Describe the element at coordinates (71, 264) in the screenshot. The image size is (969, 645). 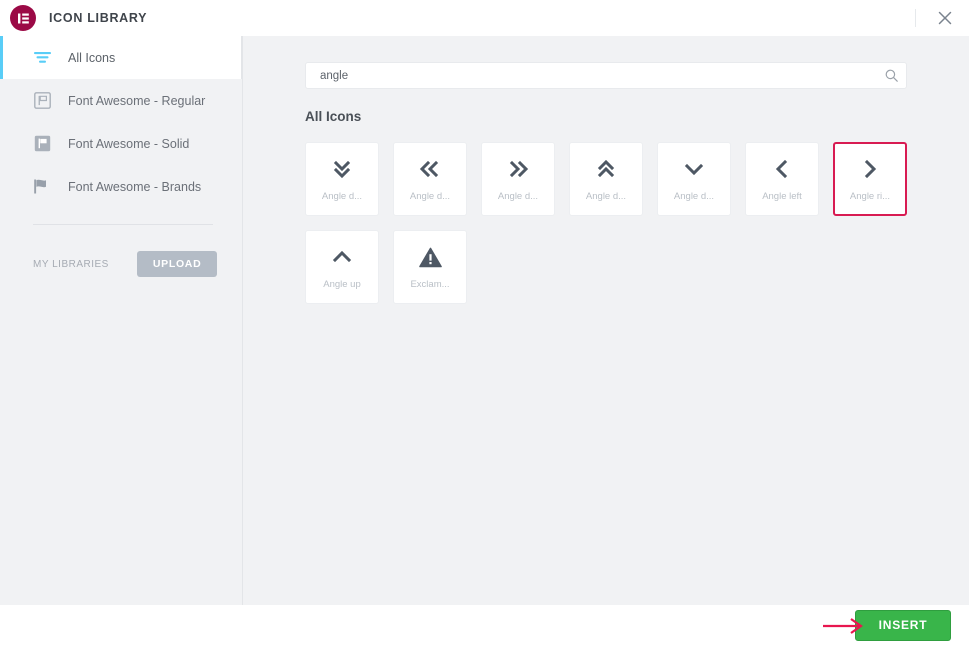
I see `my-libraries-label: MY LIBRARIES` at that location.